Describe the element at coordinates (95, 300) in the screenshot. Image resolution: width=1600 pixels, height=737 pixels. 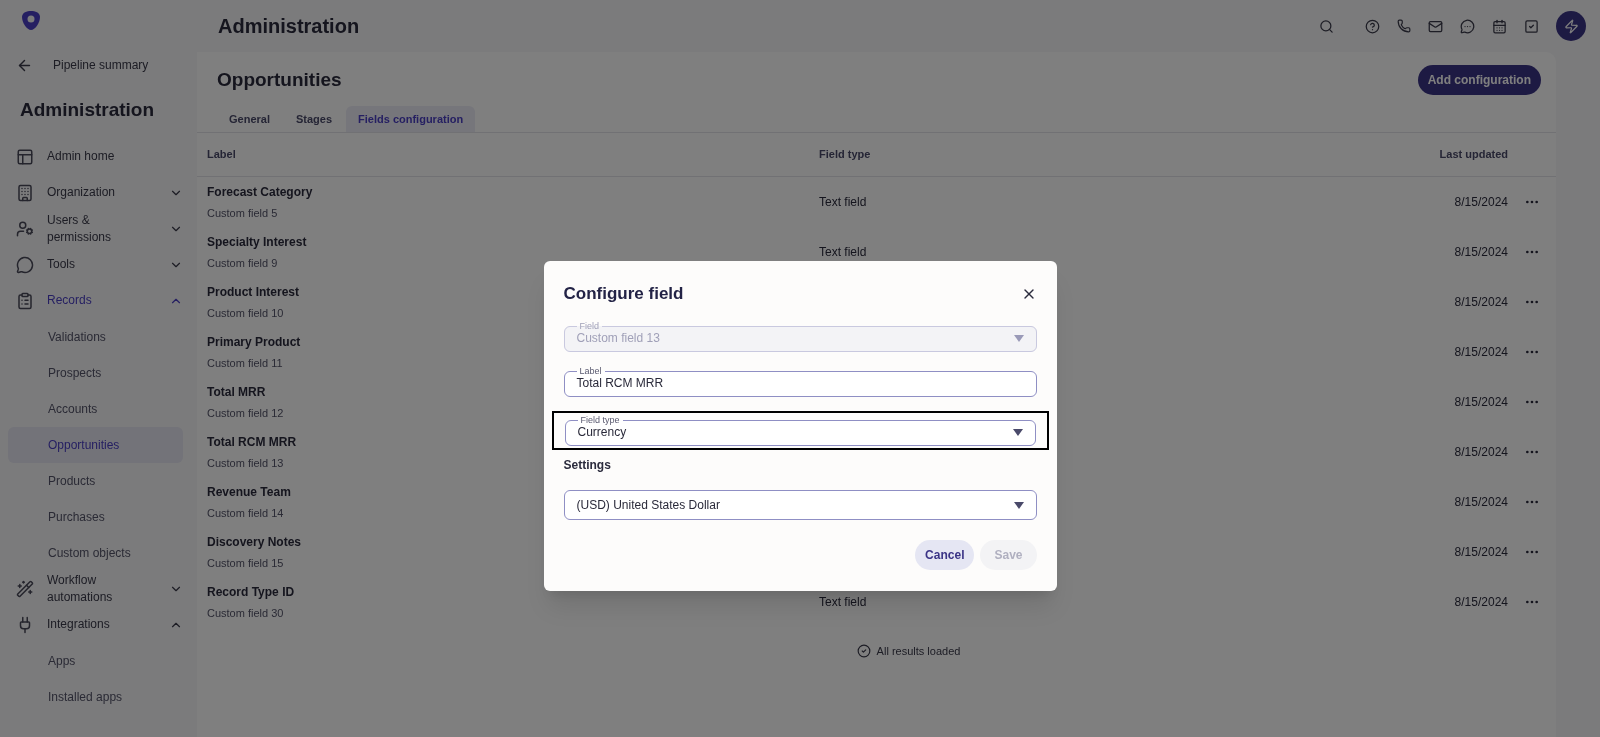
I see `sidebar-item: Records` at that location.